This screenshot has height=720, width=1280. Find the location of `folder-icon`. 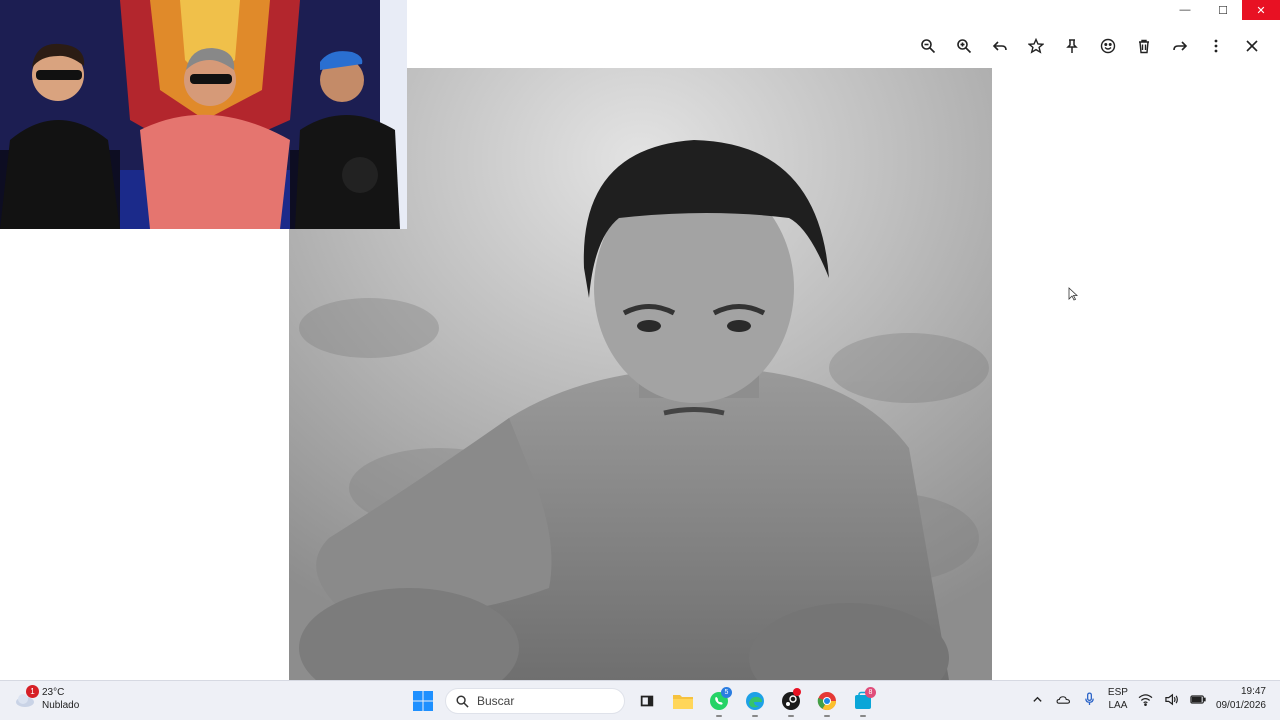

folder-icon is located at coordinates (683, 702).